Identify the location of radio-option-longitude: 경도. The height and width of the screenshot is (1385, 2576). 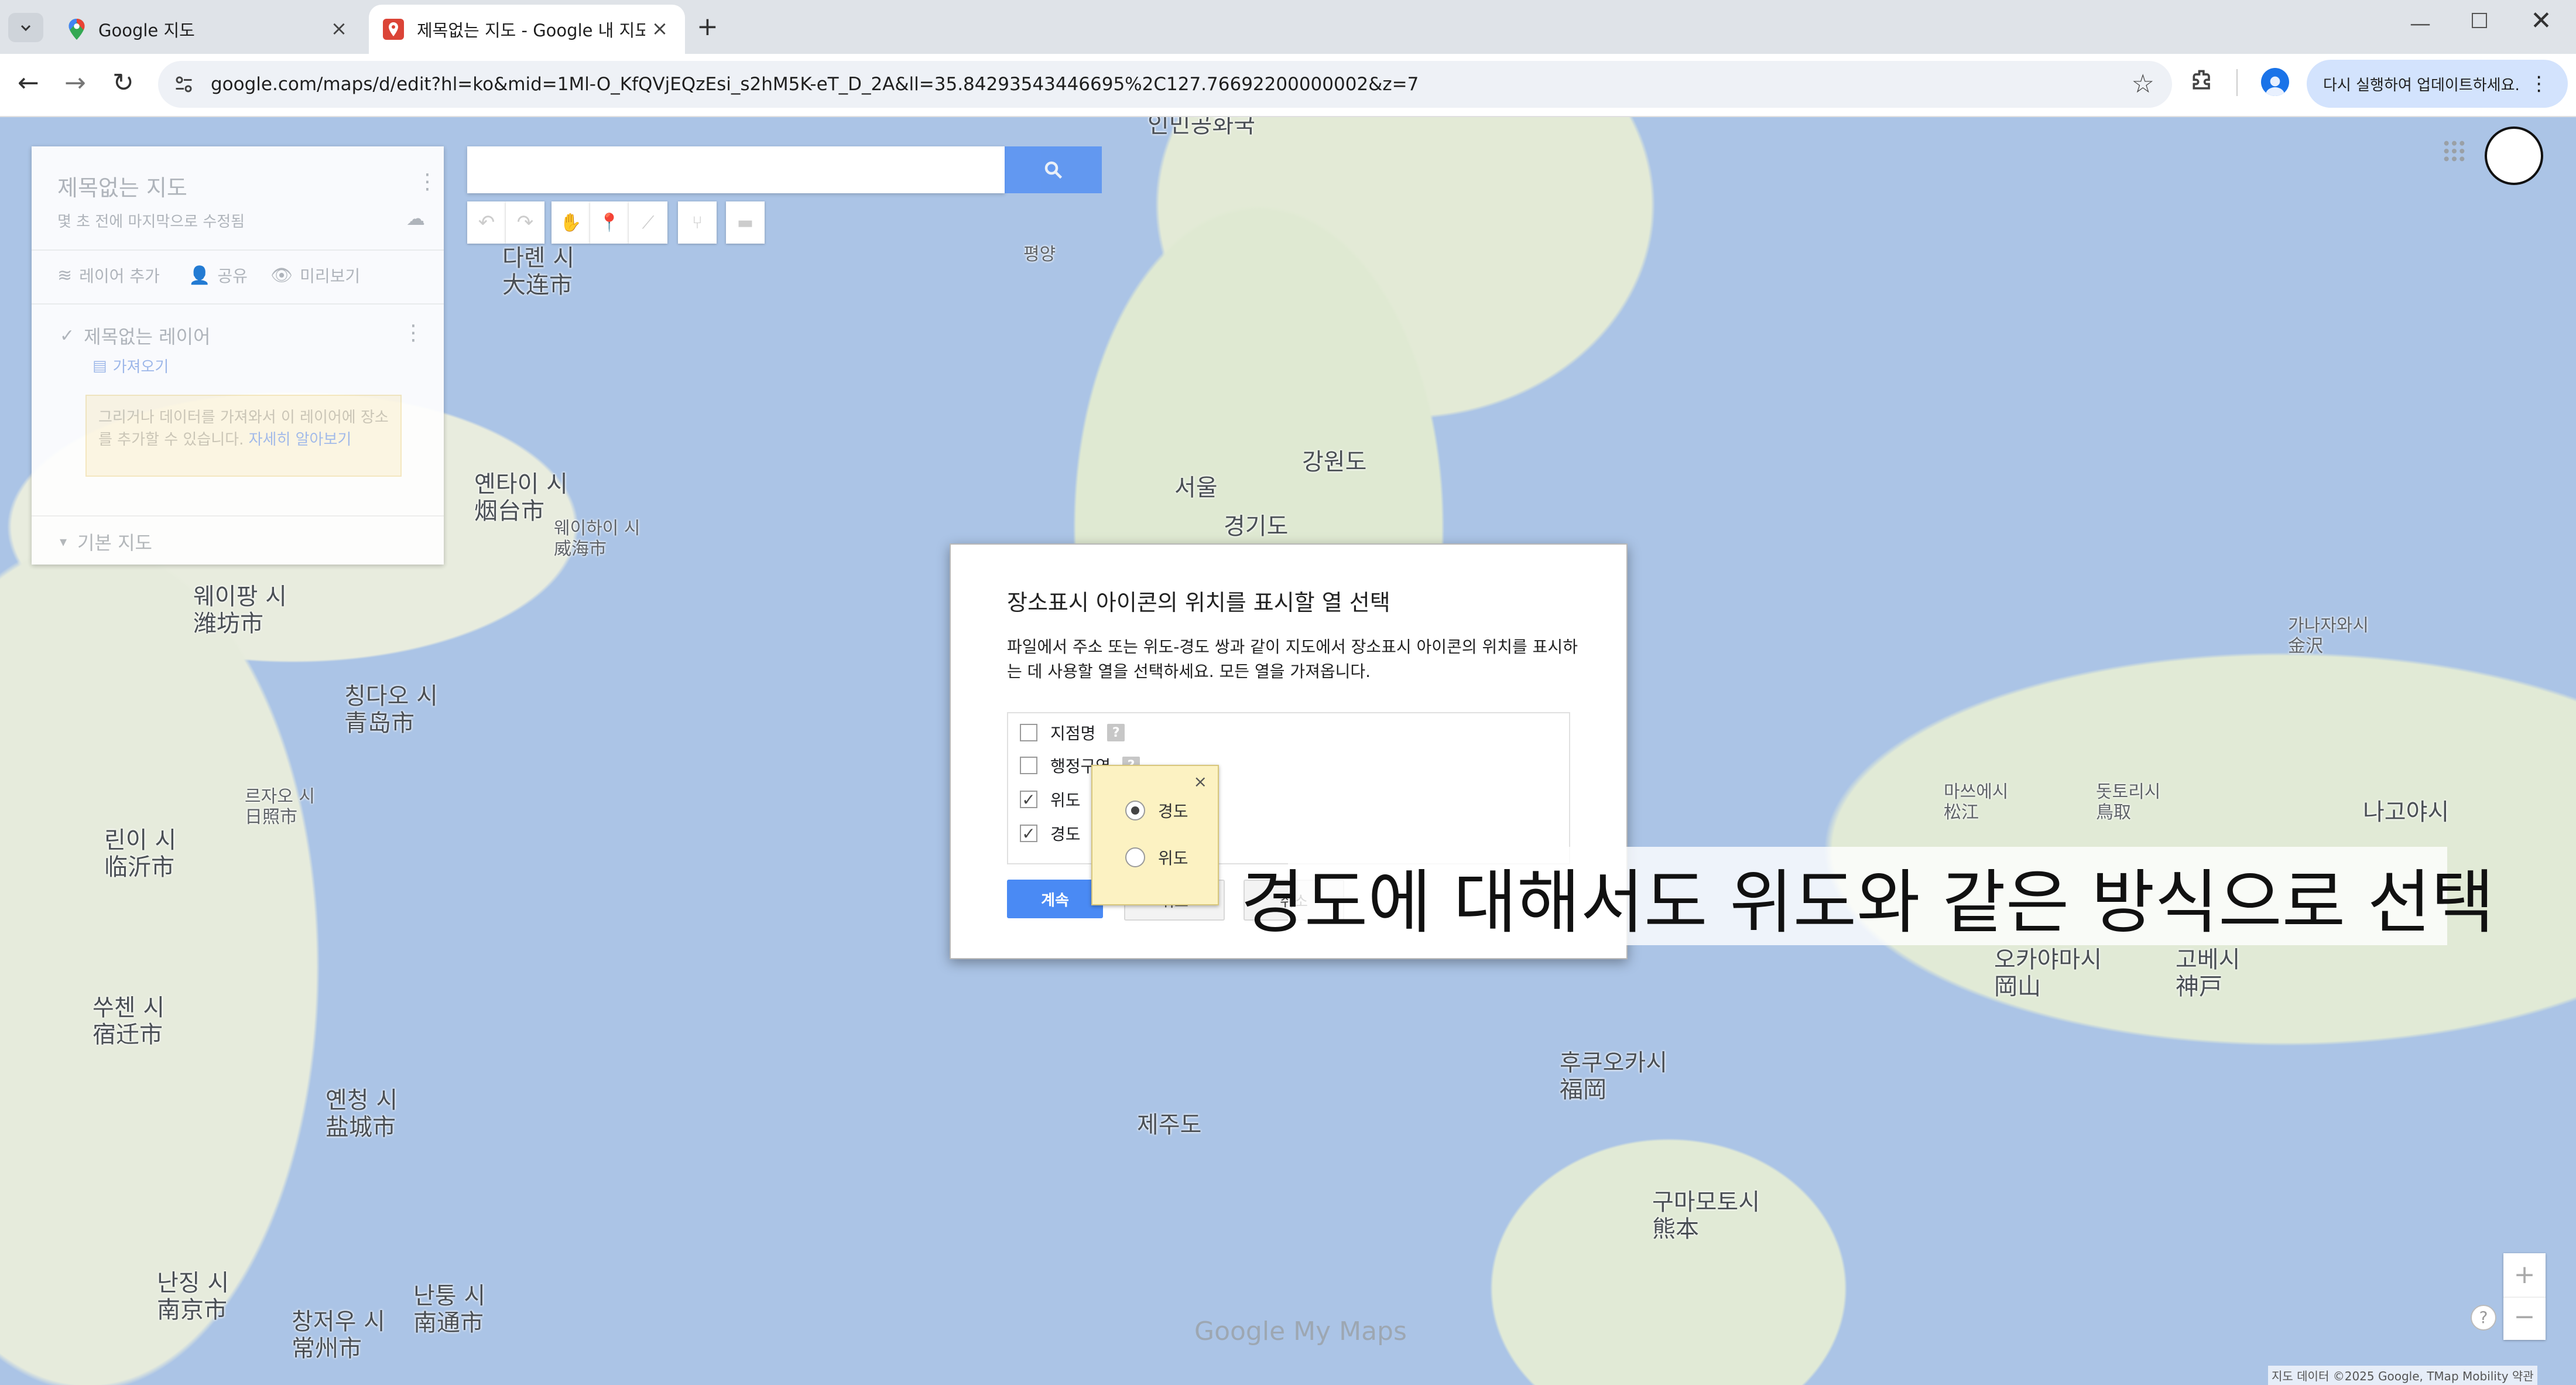
(1156, 810).